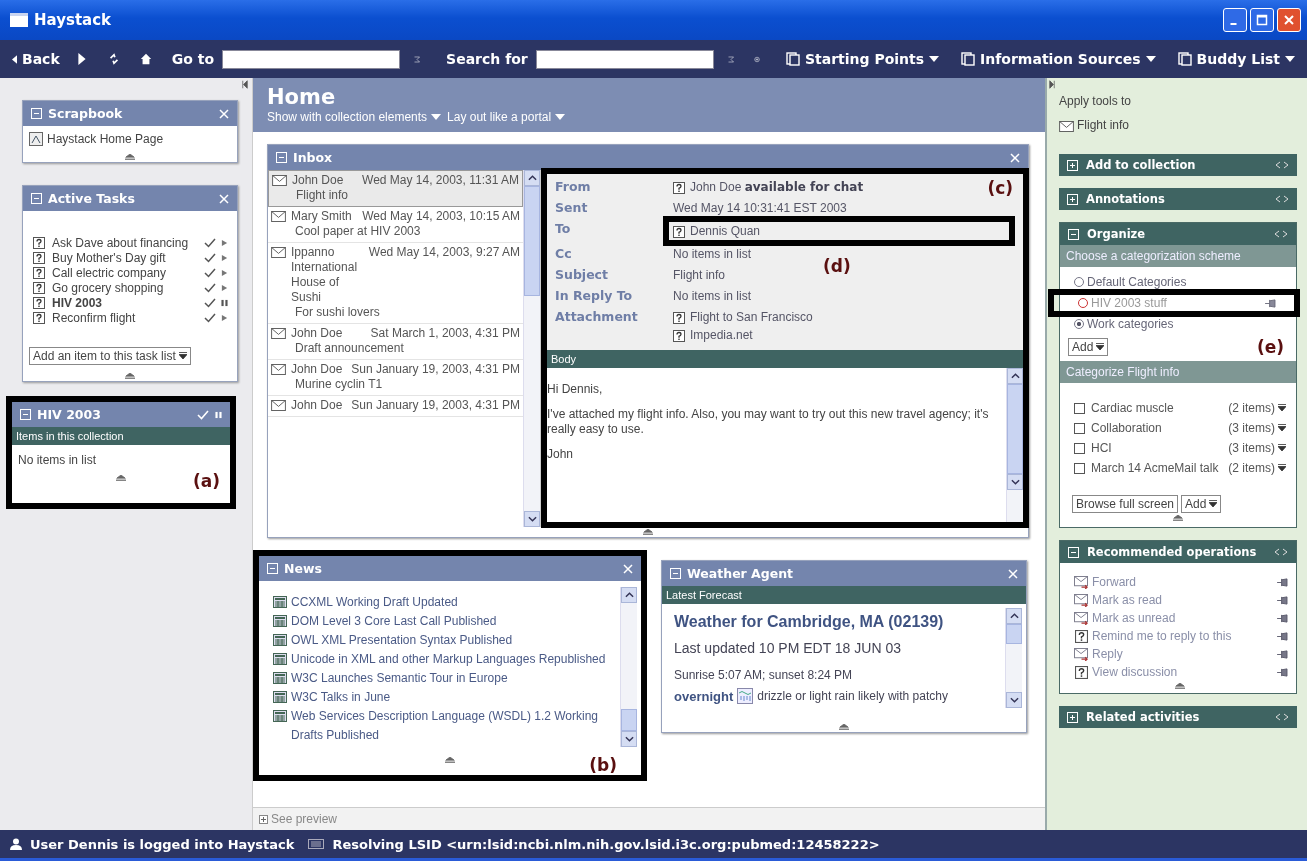  What do you see at coordinates (1178, 717) in the screenshot?
I see `section-title-bar: Related activities` at bounding box center [1178, 717].